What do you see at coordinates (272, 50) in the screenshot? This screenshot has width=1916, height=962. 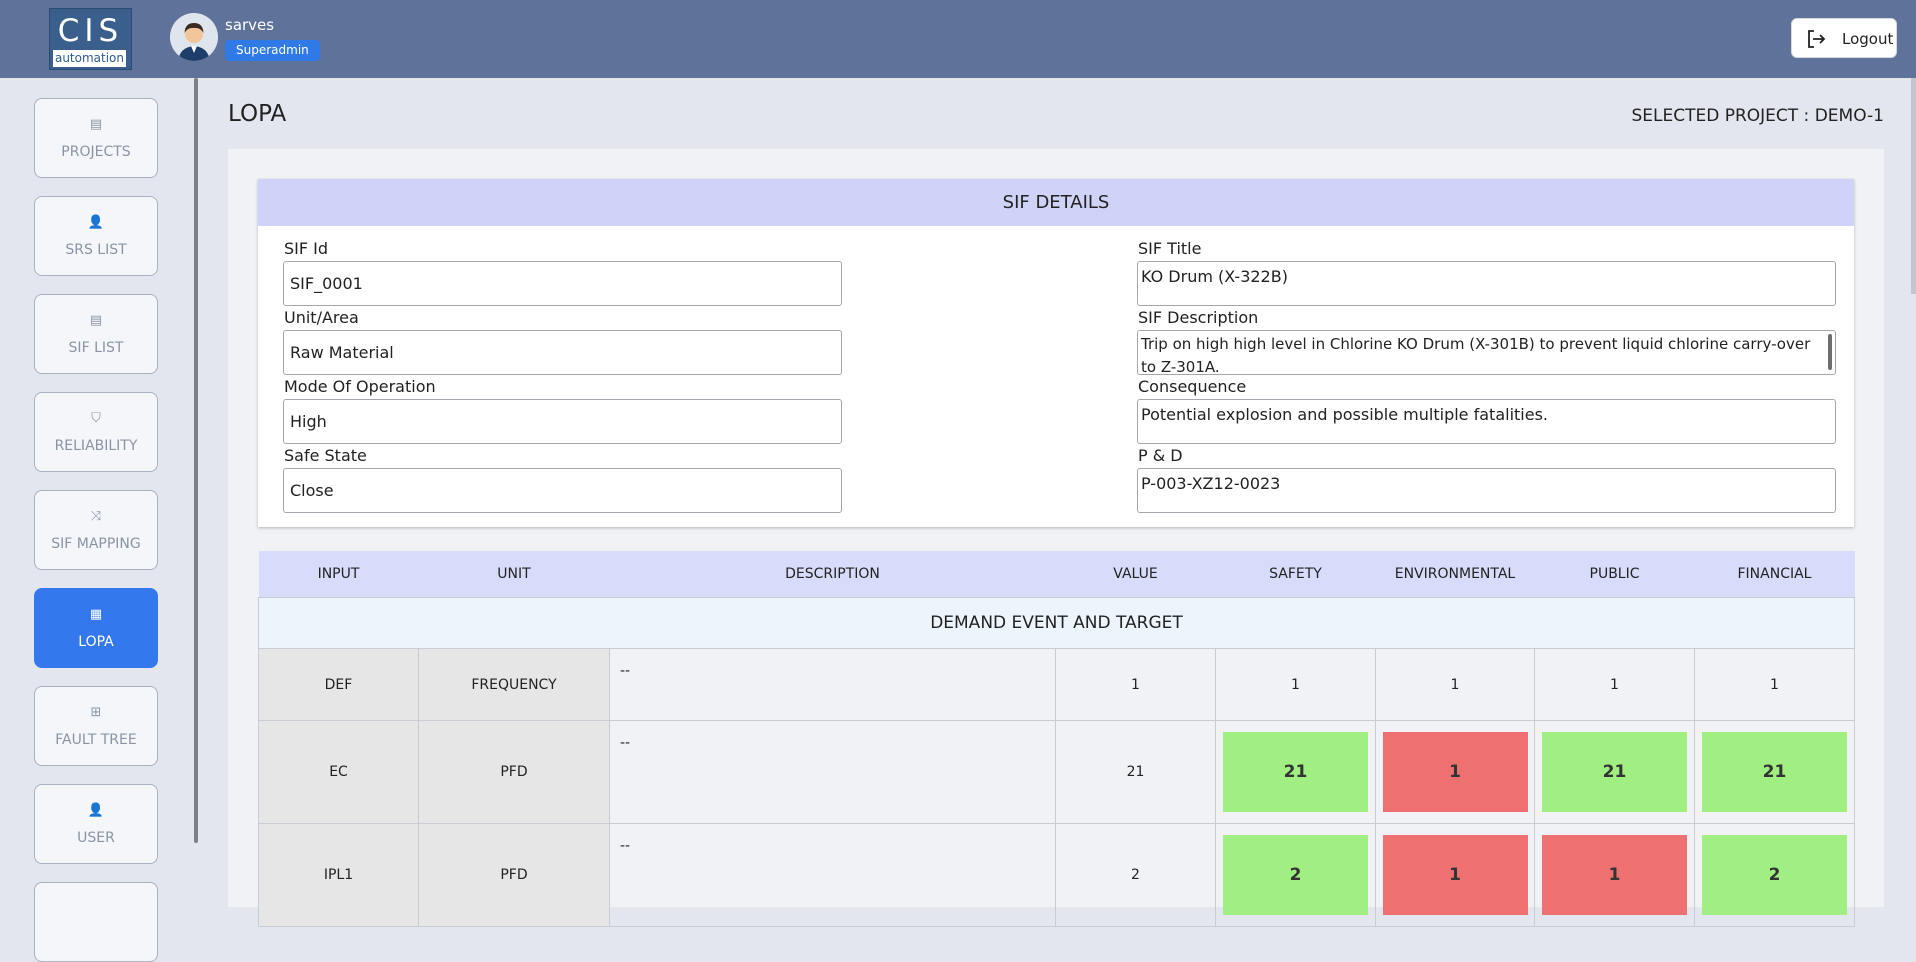 I see `role-badge: Superadmin` at bounding box center [272, 50].